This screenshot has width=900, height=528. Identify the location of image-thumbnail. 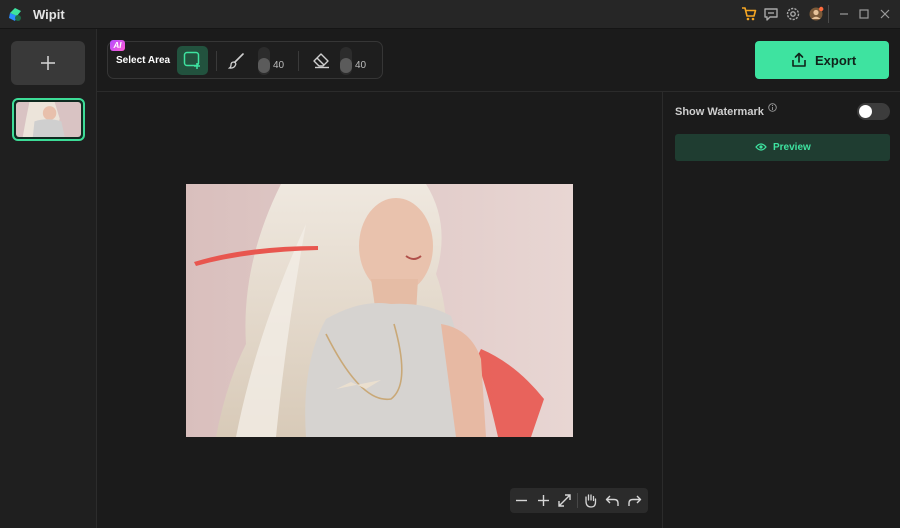
(48, 119).